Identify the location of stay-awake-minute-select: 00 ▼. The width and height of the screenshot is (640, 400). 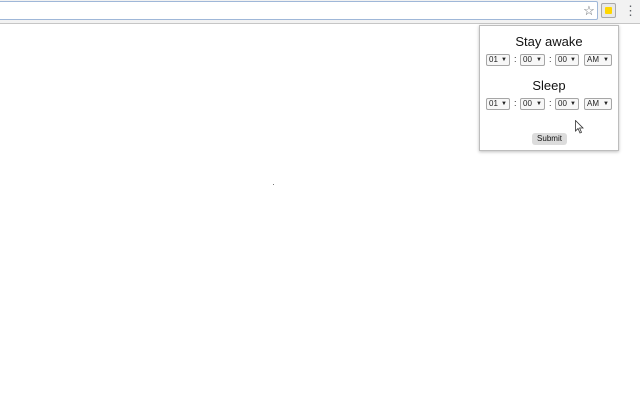
(532, 60).